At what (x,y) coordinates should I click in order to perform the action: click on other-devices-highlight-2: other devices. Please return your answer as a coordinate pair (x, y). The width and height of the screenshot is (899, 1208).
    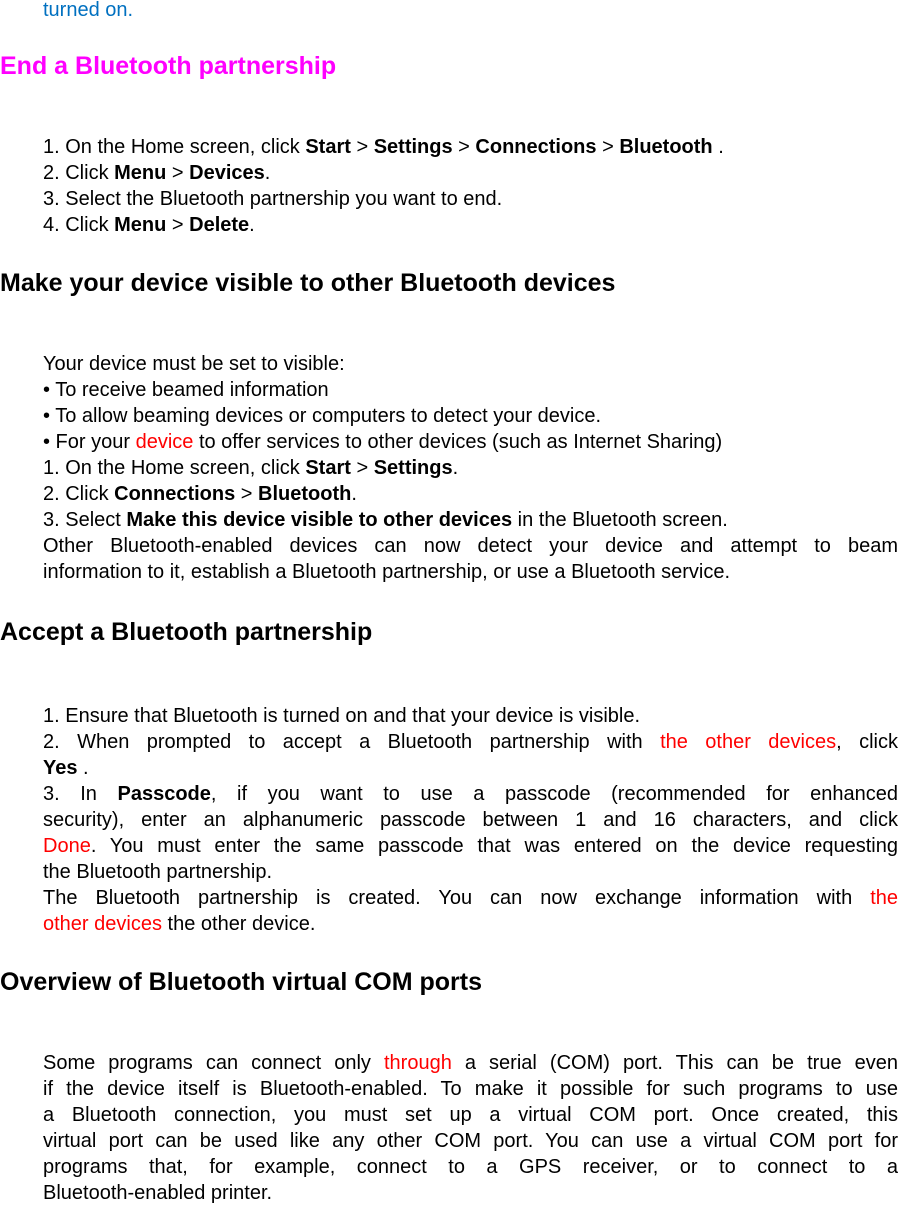
    Looking at the image, I should click on (102, 924).